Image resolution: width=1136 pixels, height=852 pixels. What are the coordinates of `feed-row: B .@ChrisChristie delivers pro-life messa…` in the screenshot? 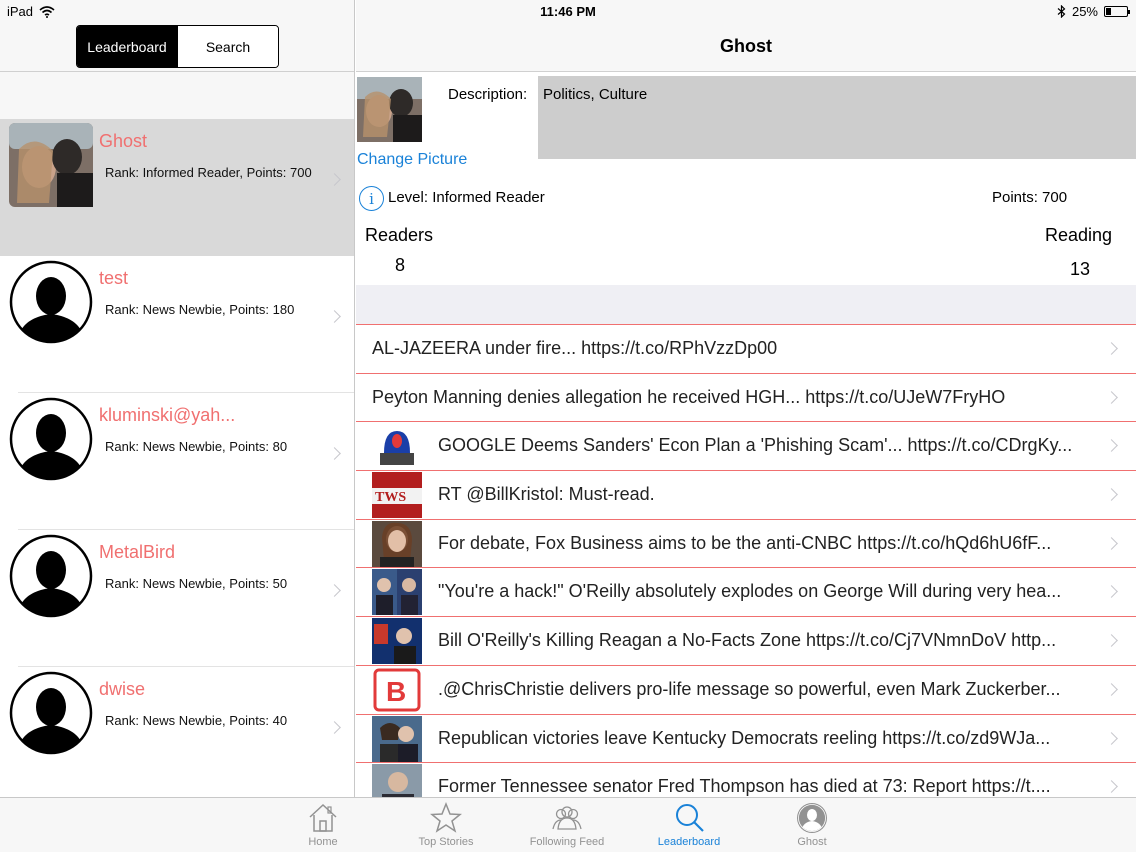 It's located at (746, 689).